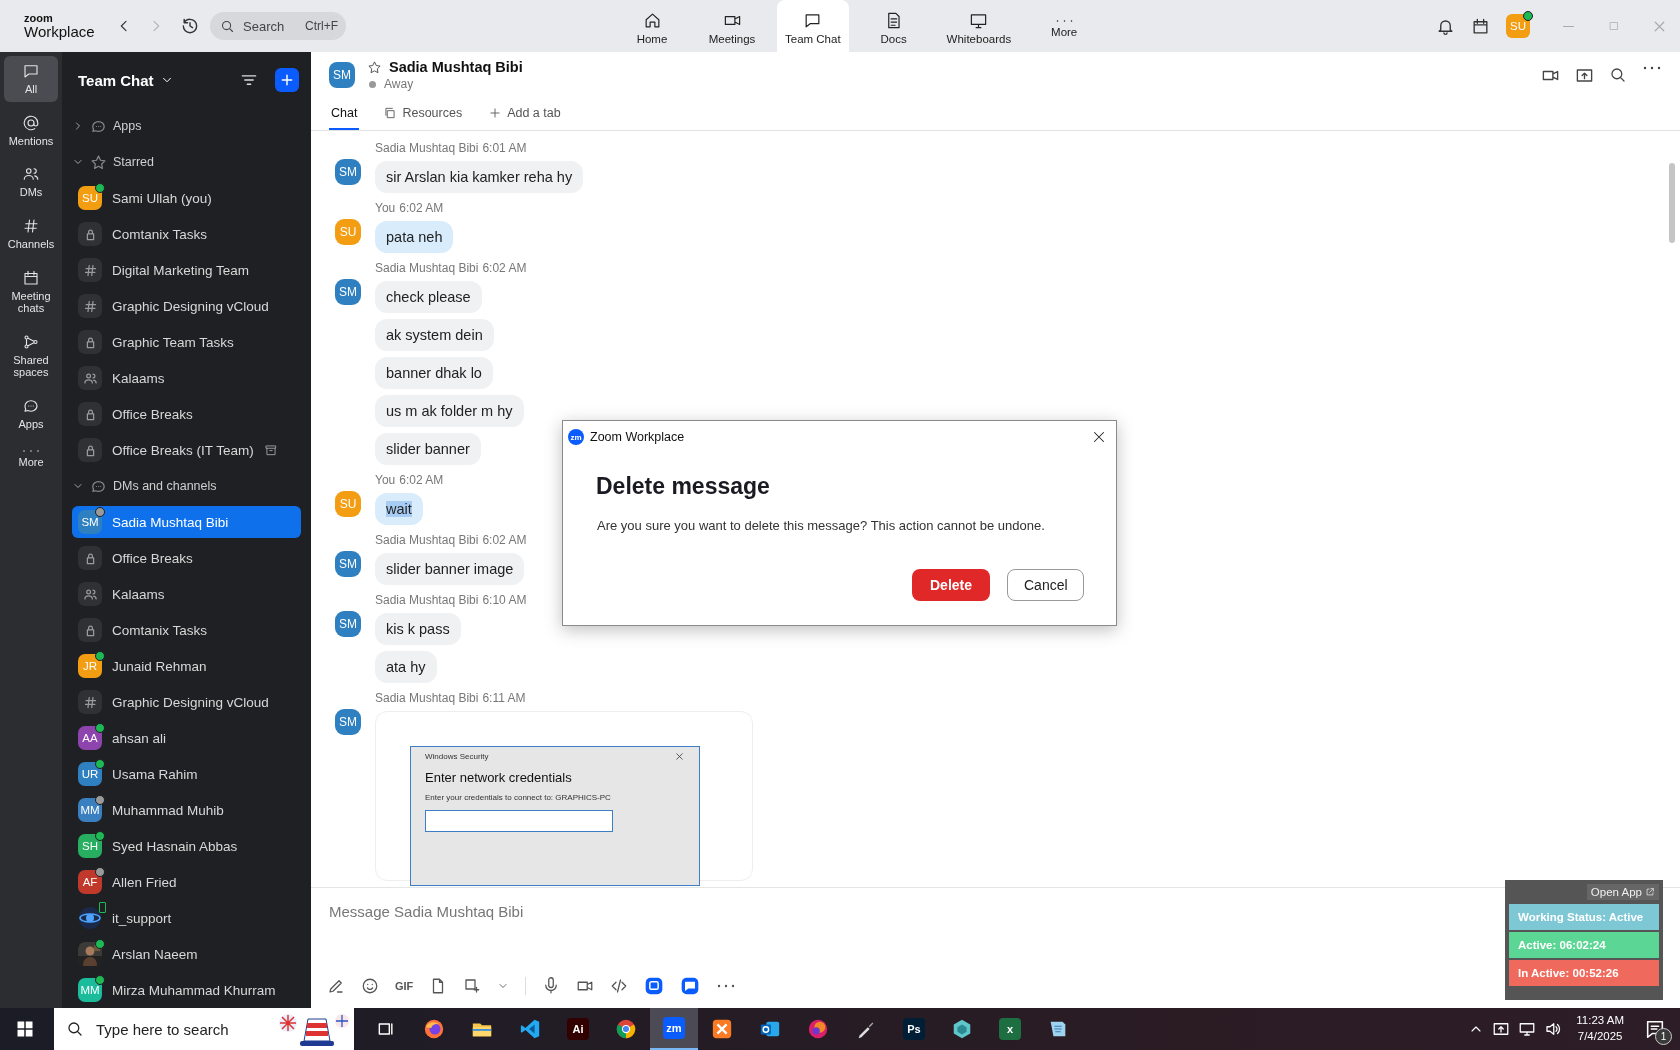 The image size is (1680, 1050). Describe the element at coordinates (674, 1029) in the screenshot. I see `taskbar-app: zm` at that location.